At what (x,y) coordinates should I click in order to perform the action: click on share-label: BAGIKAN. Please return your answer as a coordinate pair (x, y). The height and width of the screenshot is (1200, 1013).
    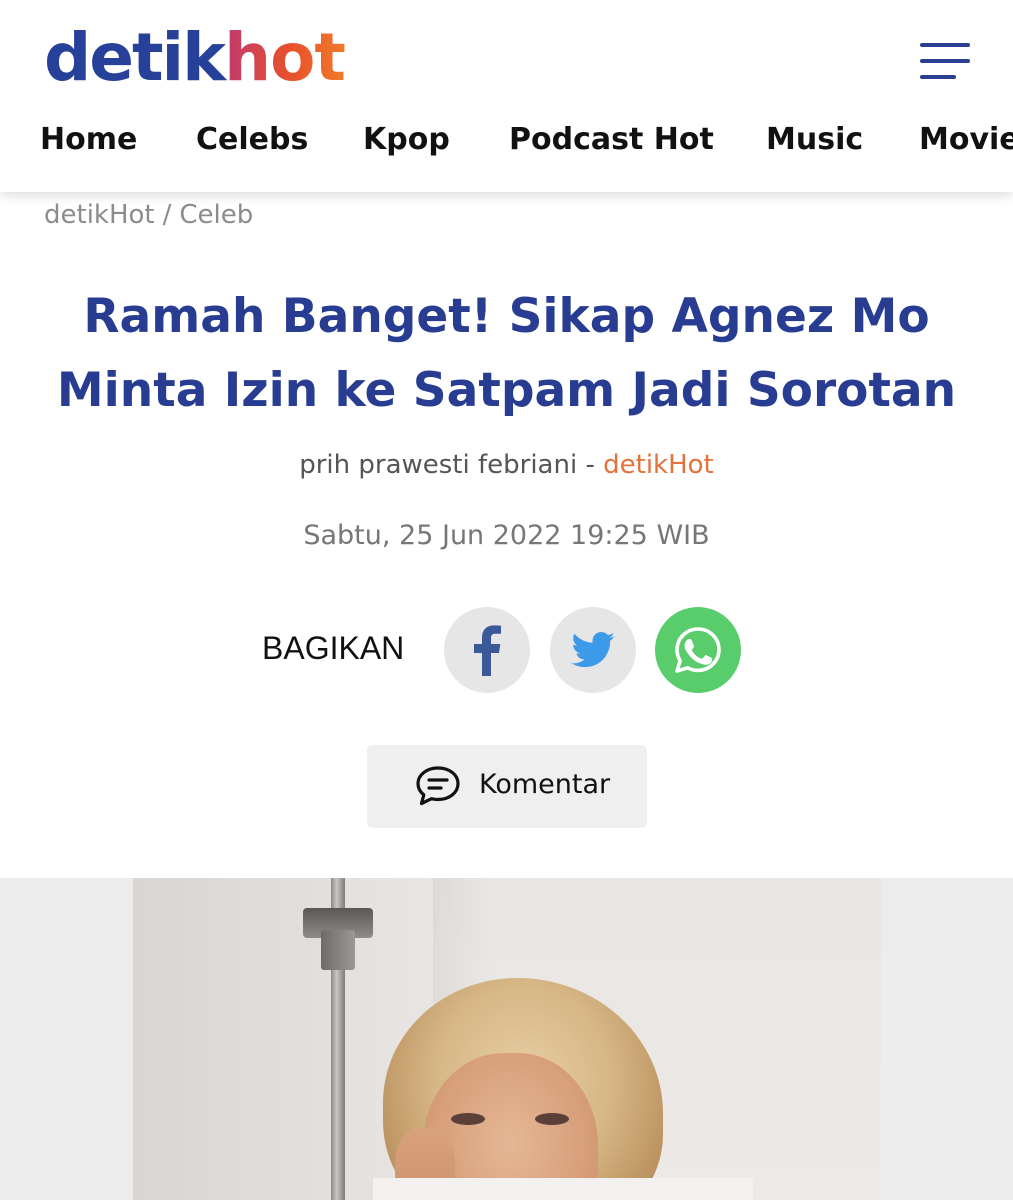
    Looking at the image, I should click on (333, 648).